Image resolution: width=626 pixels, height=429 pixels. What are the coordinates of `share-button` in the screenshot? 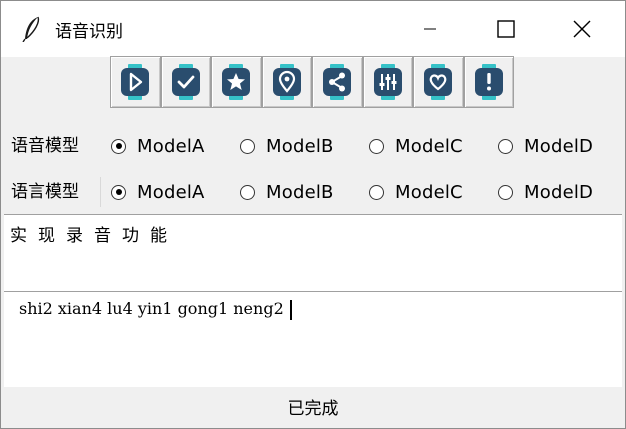 It's located at (337, 82).